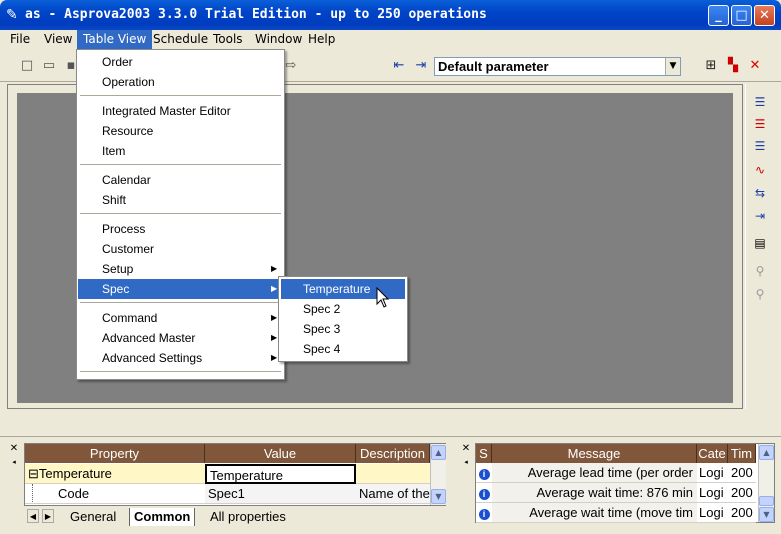 This screenshot has height=534, width=781. I want to click on menu-help: Help, so click(321, 40).